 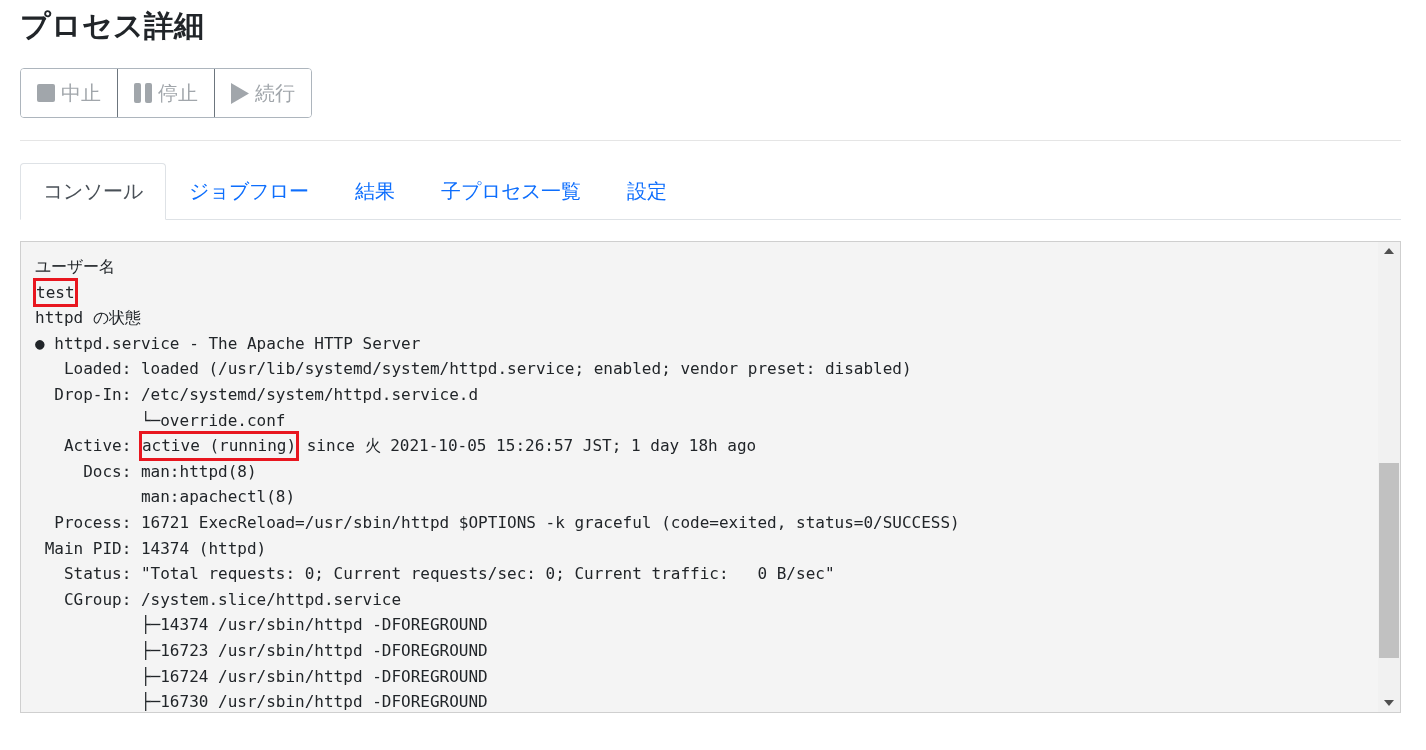 What do you see at coordinates (228, 343) in the screenshot?
I see `console-text: ● httpd.service - The Apache HTTP Server` at bounding box center [228, 343].